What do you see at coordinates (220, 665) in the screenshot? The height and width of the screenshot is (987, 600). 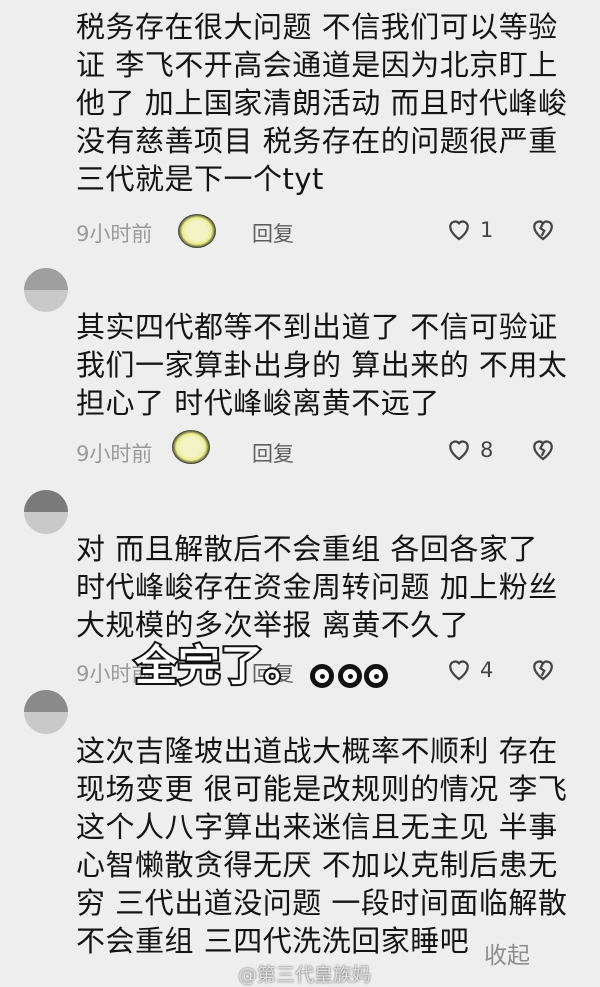 I see `overlay-caption: 全完了。` at bounding box center [220, 665].